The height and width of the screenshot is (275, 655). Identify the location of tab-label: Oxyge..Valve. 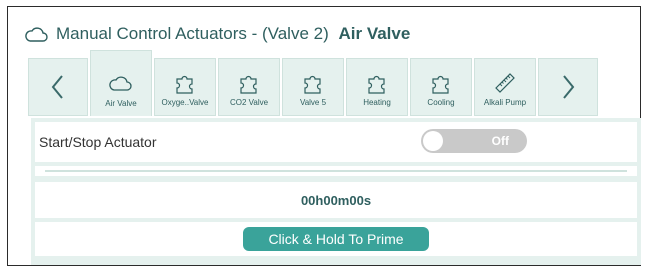
(185, 102).